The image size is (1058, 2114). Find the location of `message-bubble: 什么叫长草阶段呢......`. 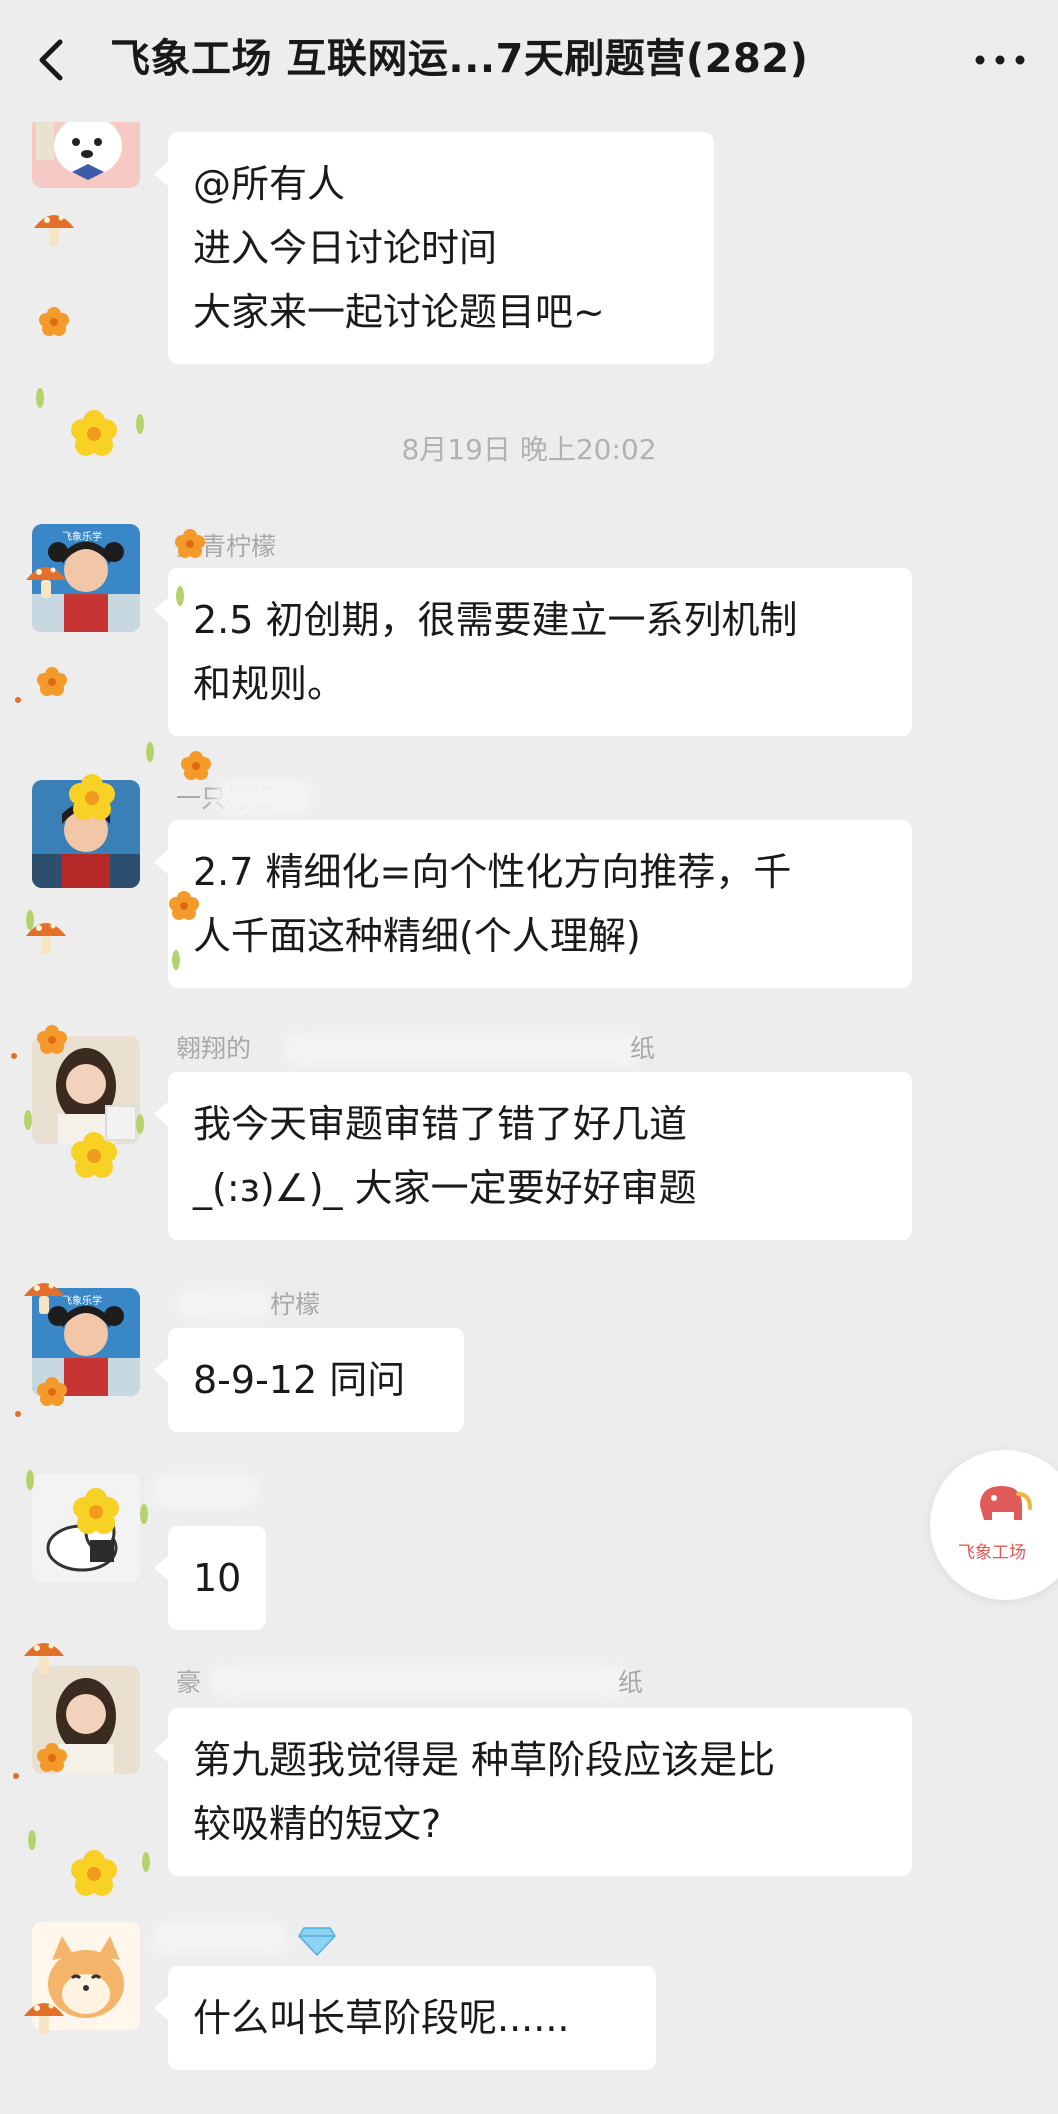

message-bubble: 什么叫长草阶段呢...... is located at coordinates (405, 2018).